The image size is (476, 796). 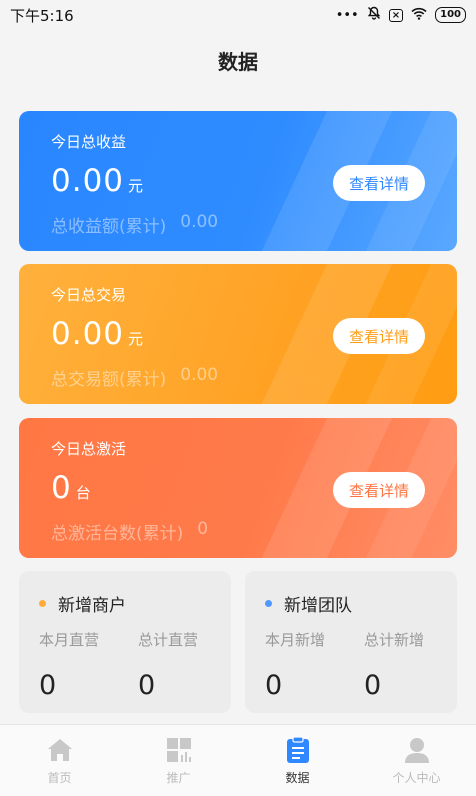 What do you see at coordinates (69, 665) in the screenshot?
I see `stat-column: 本月直营 0` at bounding box center [69, 665].